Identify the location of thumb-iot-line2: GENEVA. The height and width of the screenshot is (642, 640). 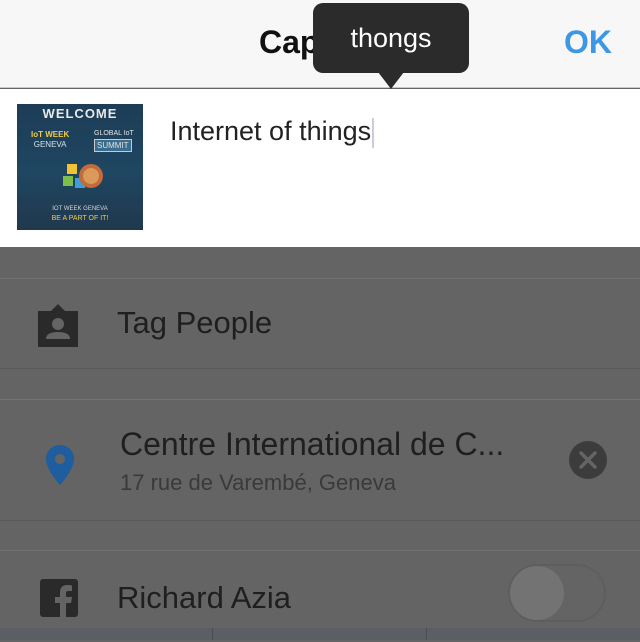
(50, 144).